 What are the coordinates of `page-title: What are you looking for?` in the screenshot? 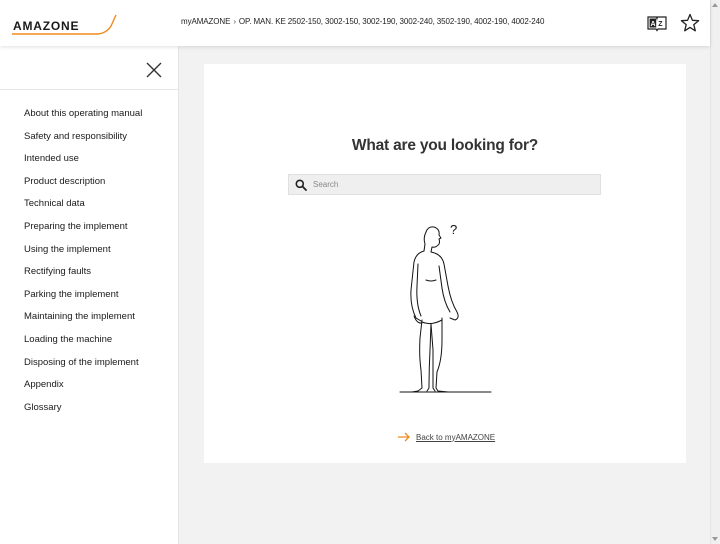 It's located at (445, 145).